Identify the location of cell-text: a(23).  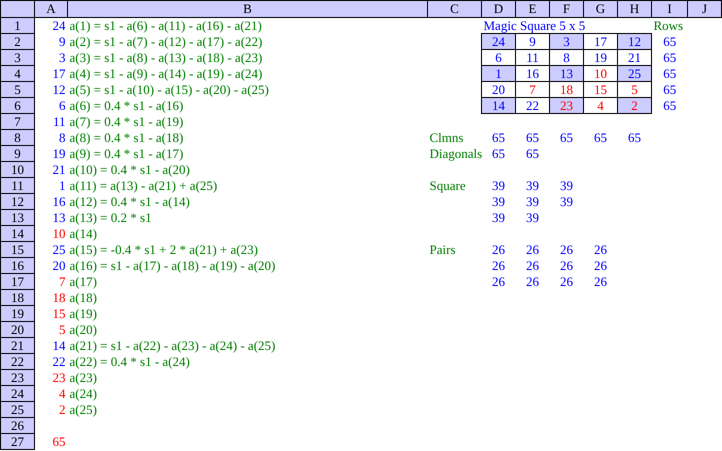
(83, 377).